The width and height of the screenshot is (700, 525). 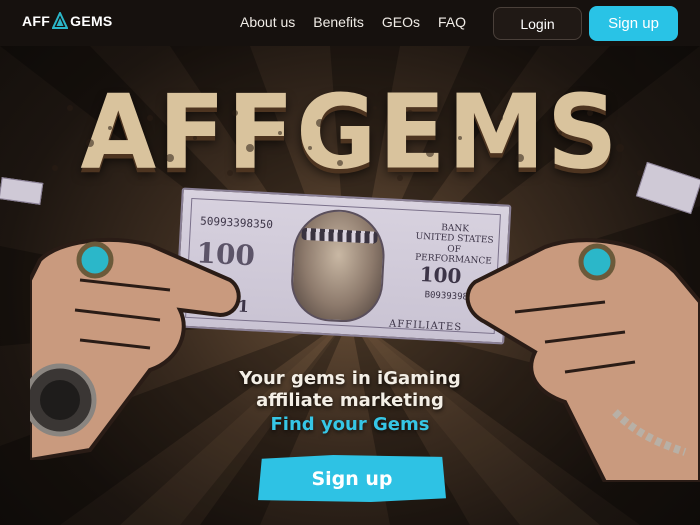 What do you see at coordinates (91, 21) in the screenshot?
I see `logo-text-right: GEMS` at bounding box center [91, 21].